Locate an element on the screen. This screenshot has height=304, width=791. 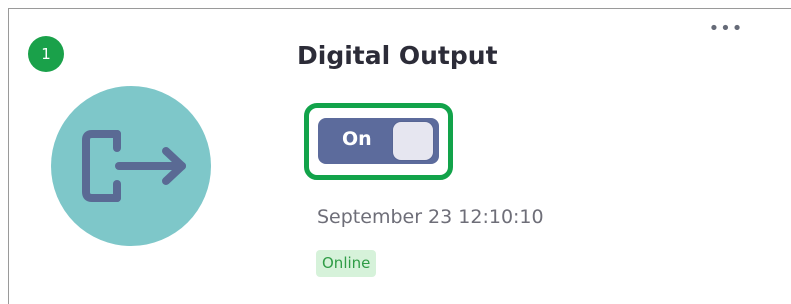
device-title: Digital Output is located at coordinates (397, 55).